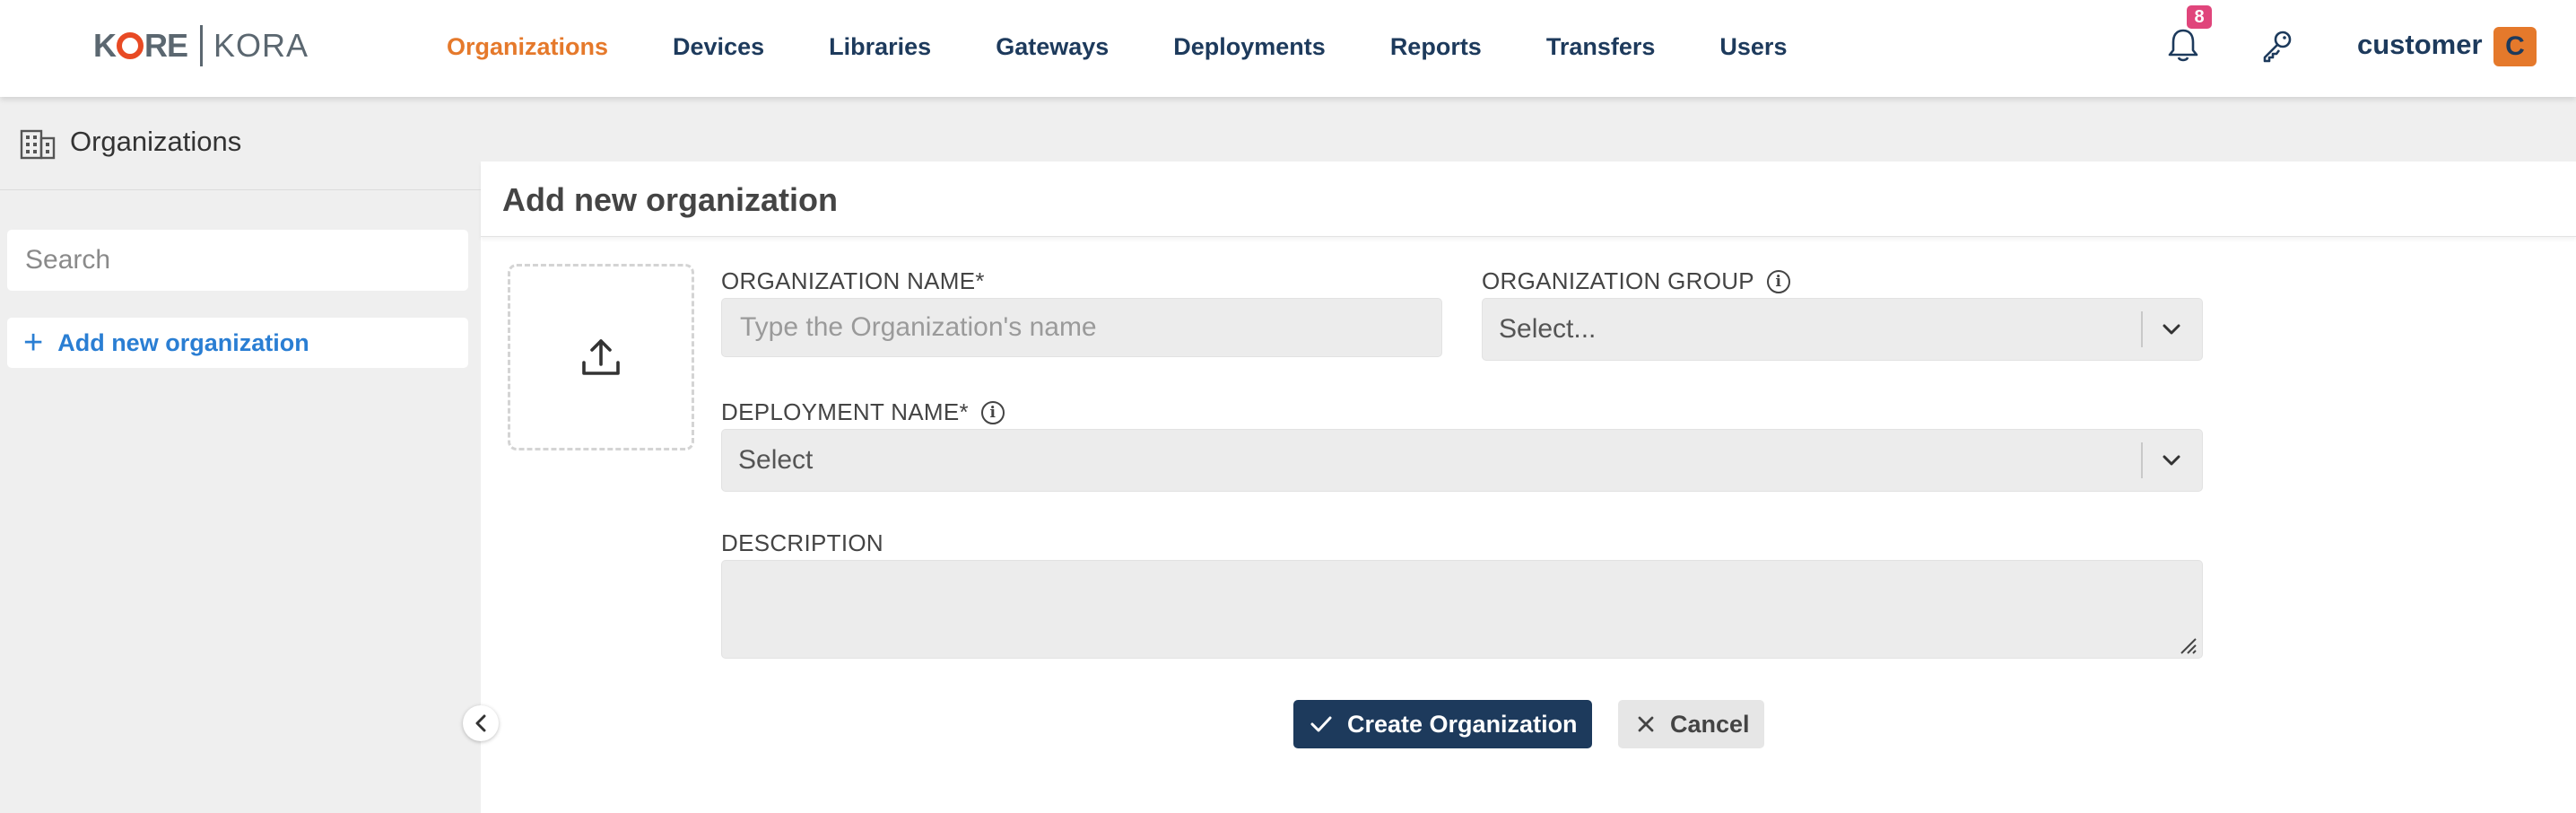  What do you see at coordinates (261, 45) in the screenshot?
I see `kora-wordmark: KORA` at bounding box center [261, 45].